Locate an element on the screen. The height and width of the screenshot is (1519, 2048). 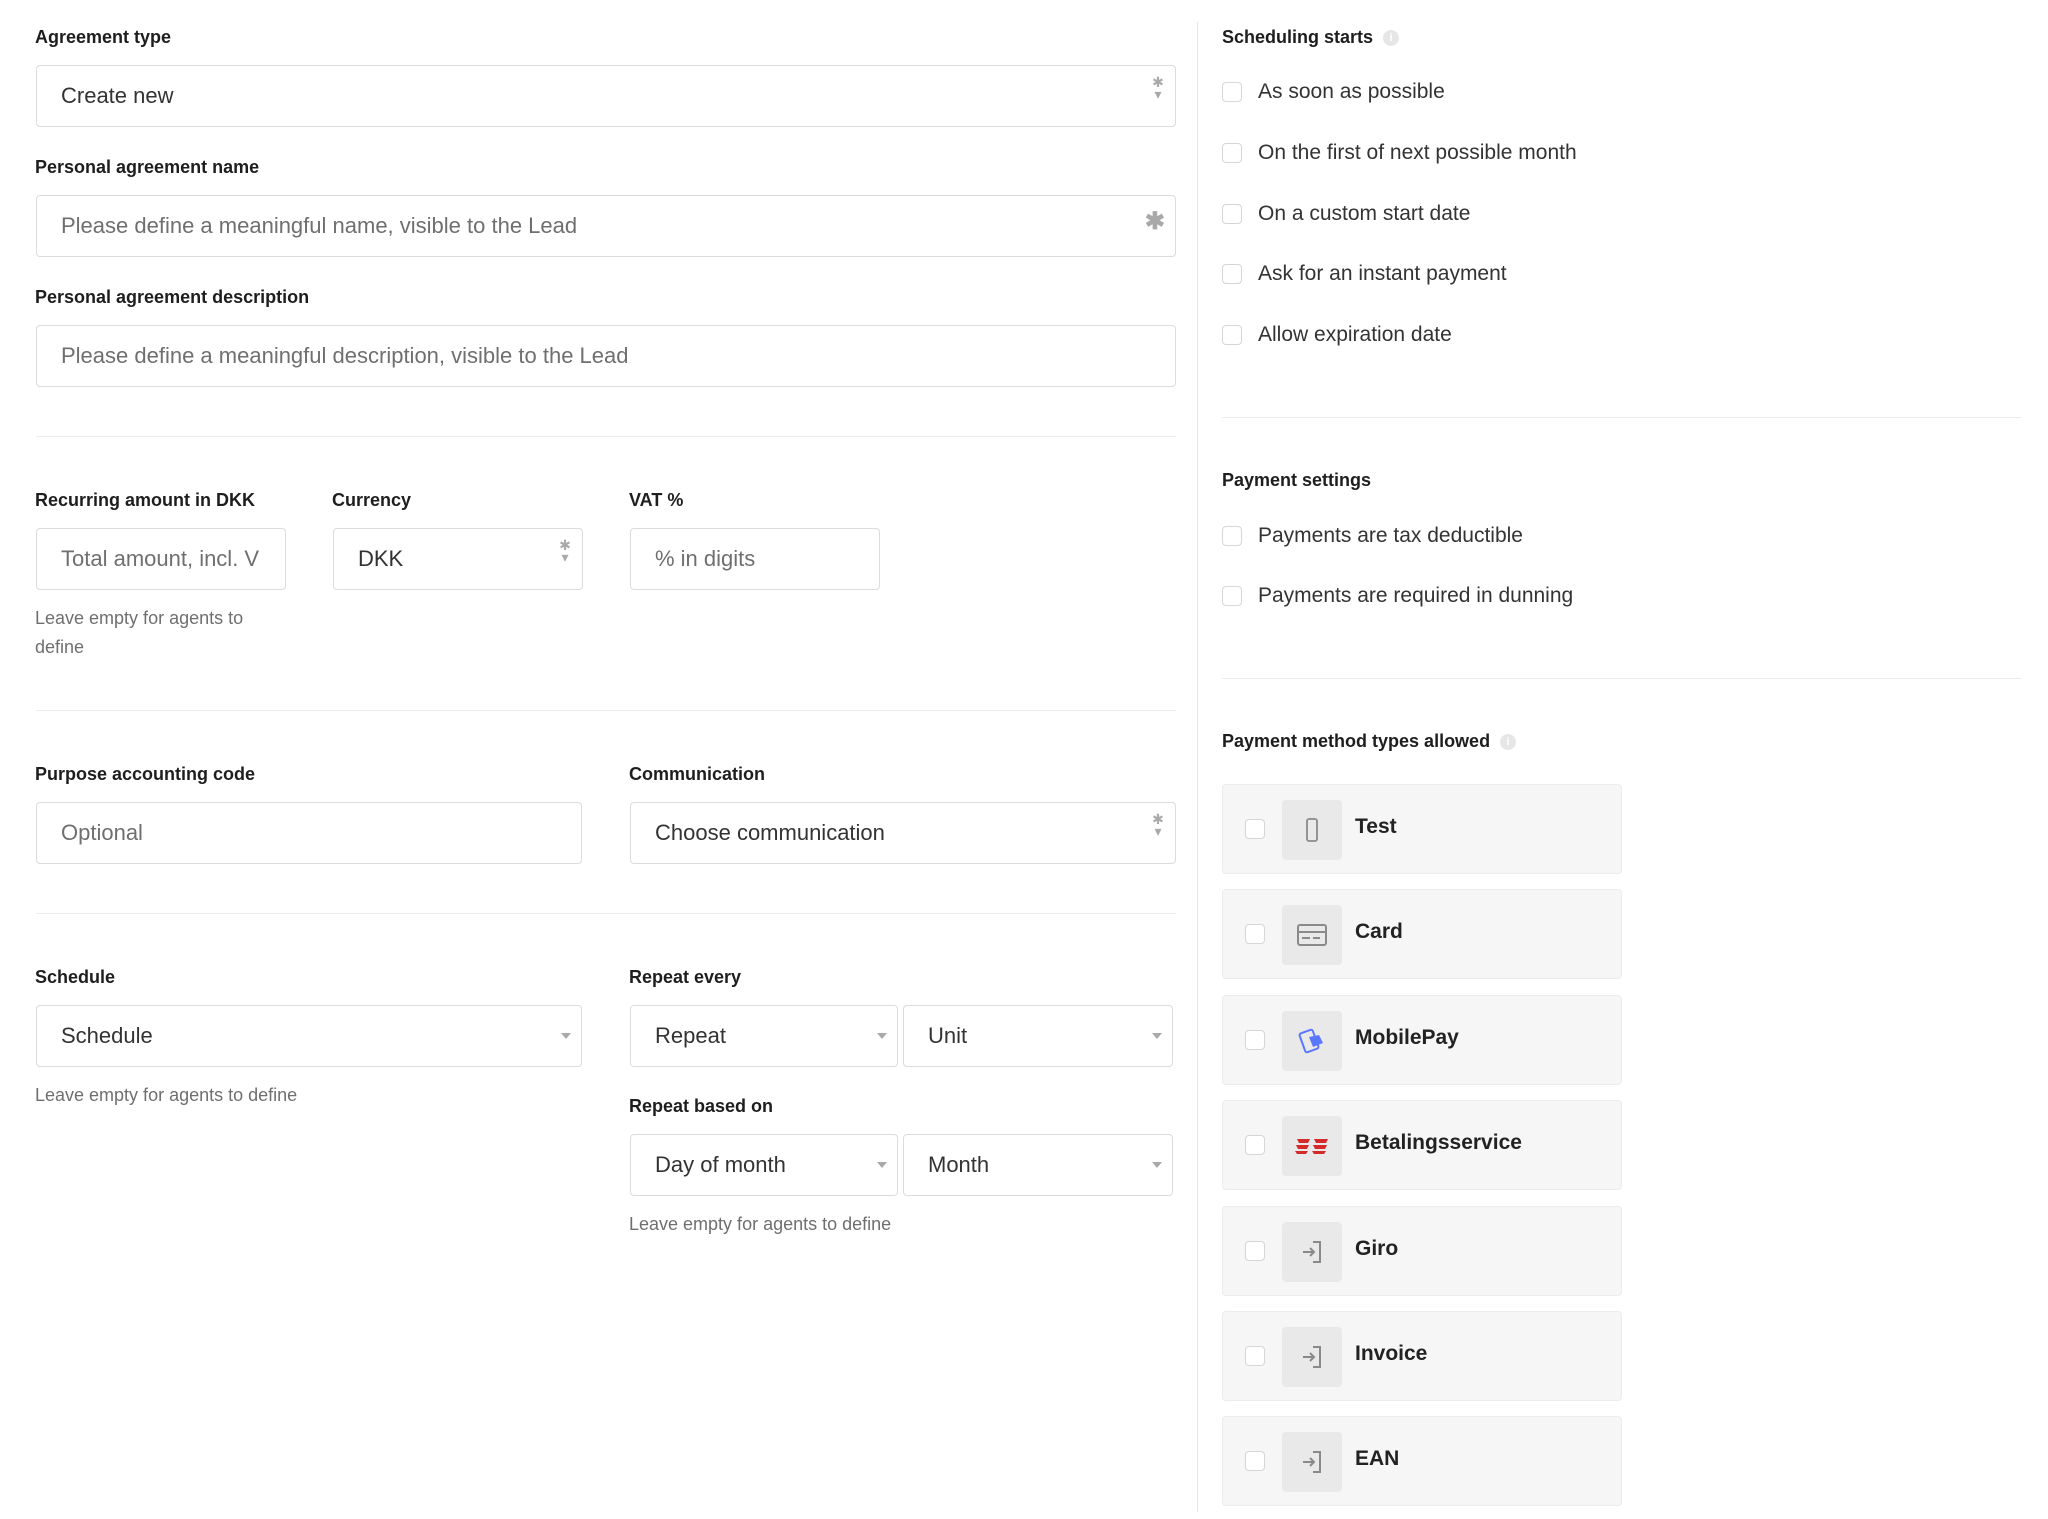
payment-method-ean: EAN is located at coordinates (1422, 1461).